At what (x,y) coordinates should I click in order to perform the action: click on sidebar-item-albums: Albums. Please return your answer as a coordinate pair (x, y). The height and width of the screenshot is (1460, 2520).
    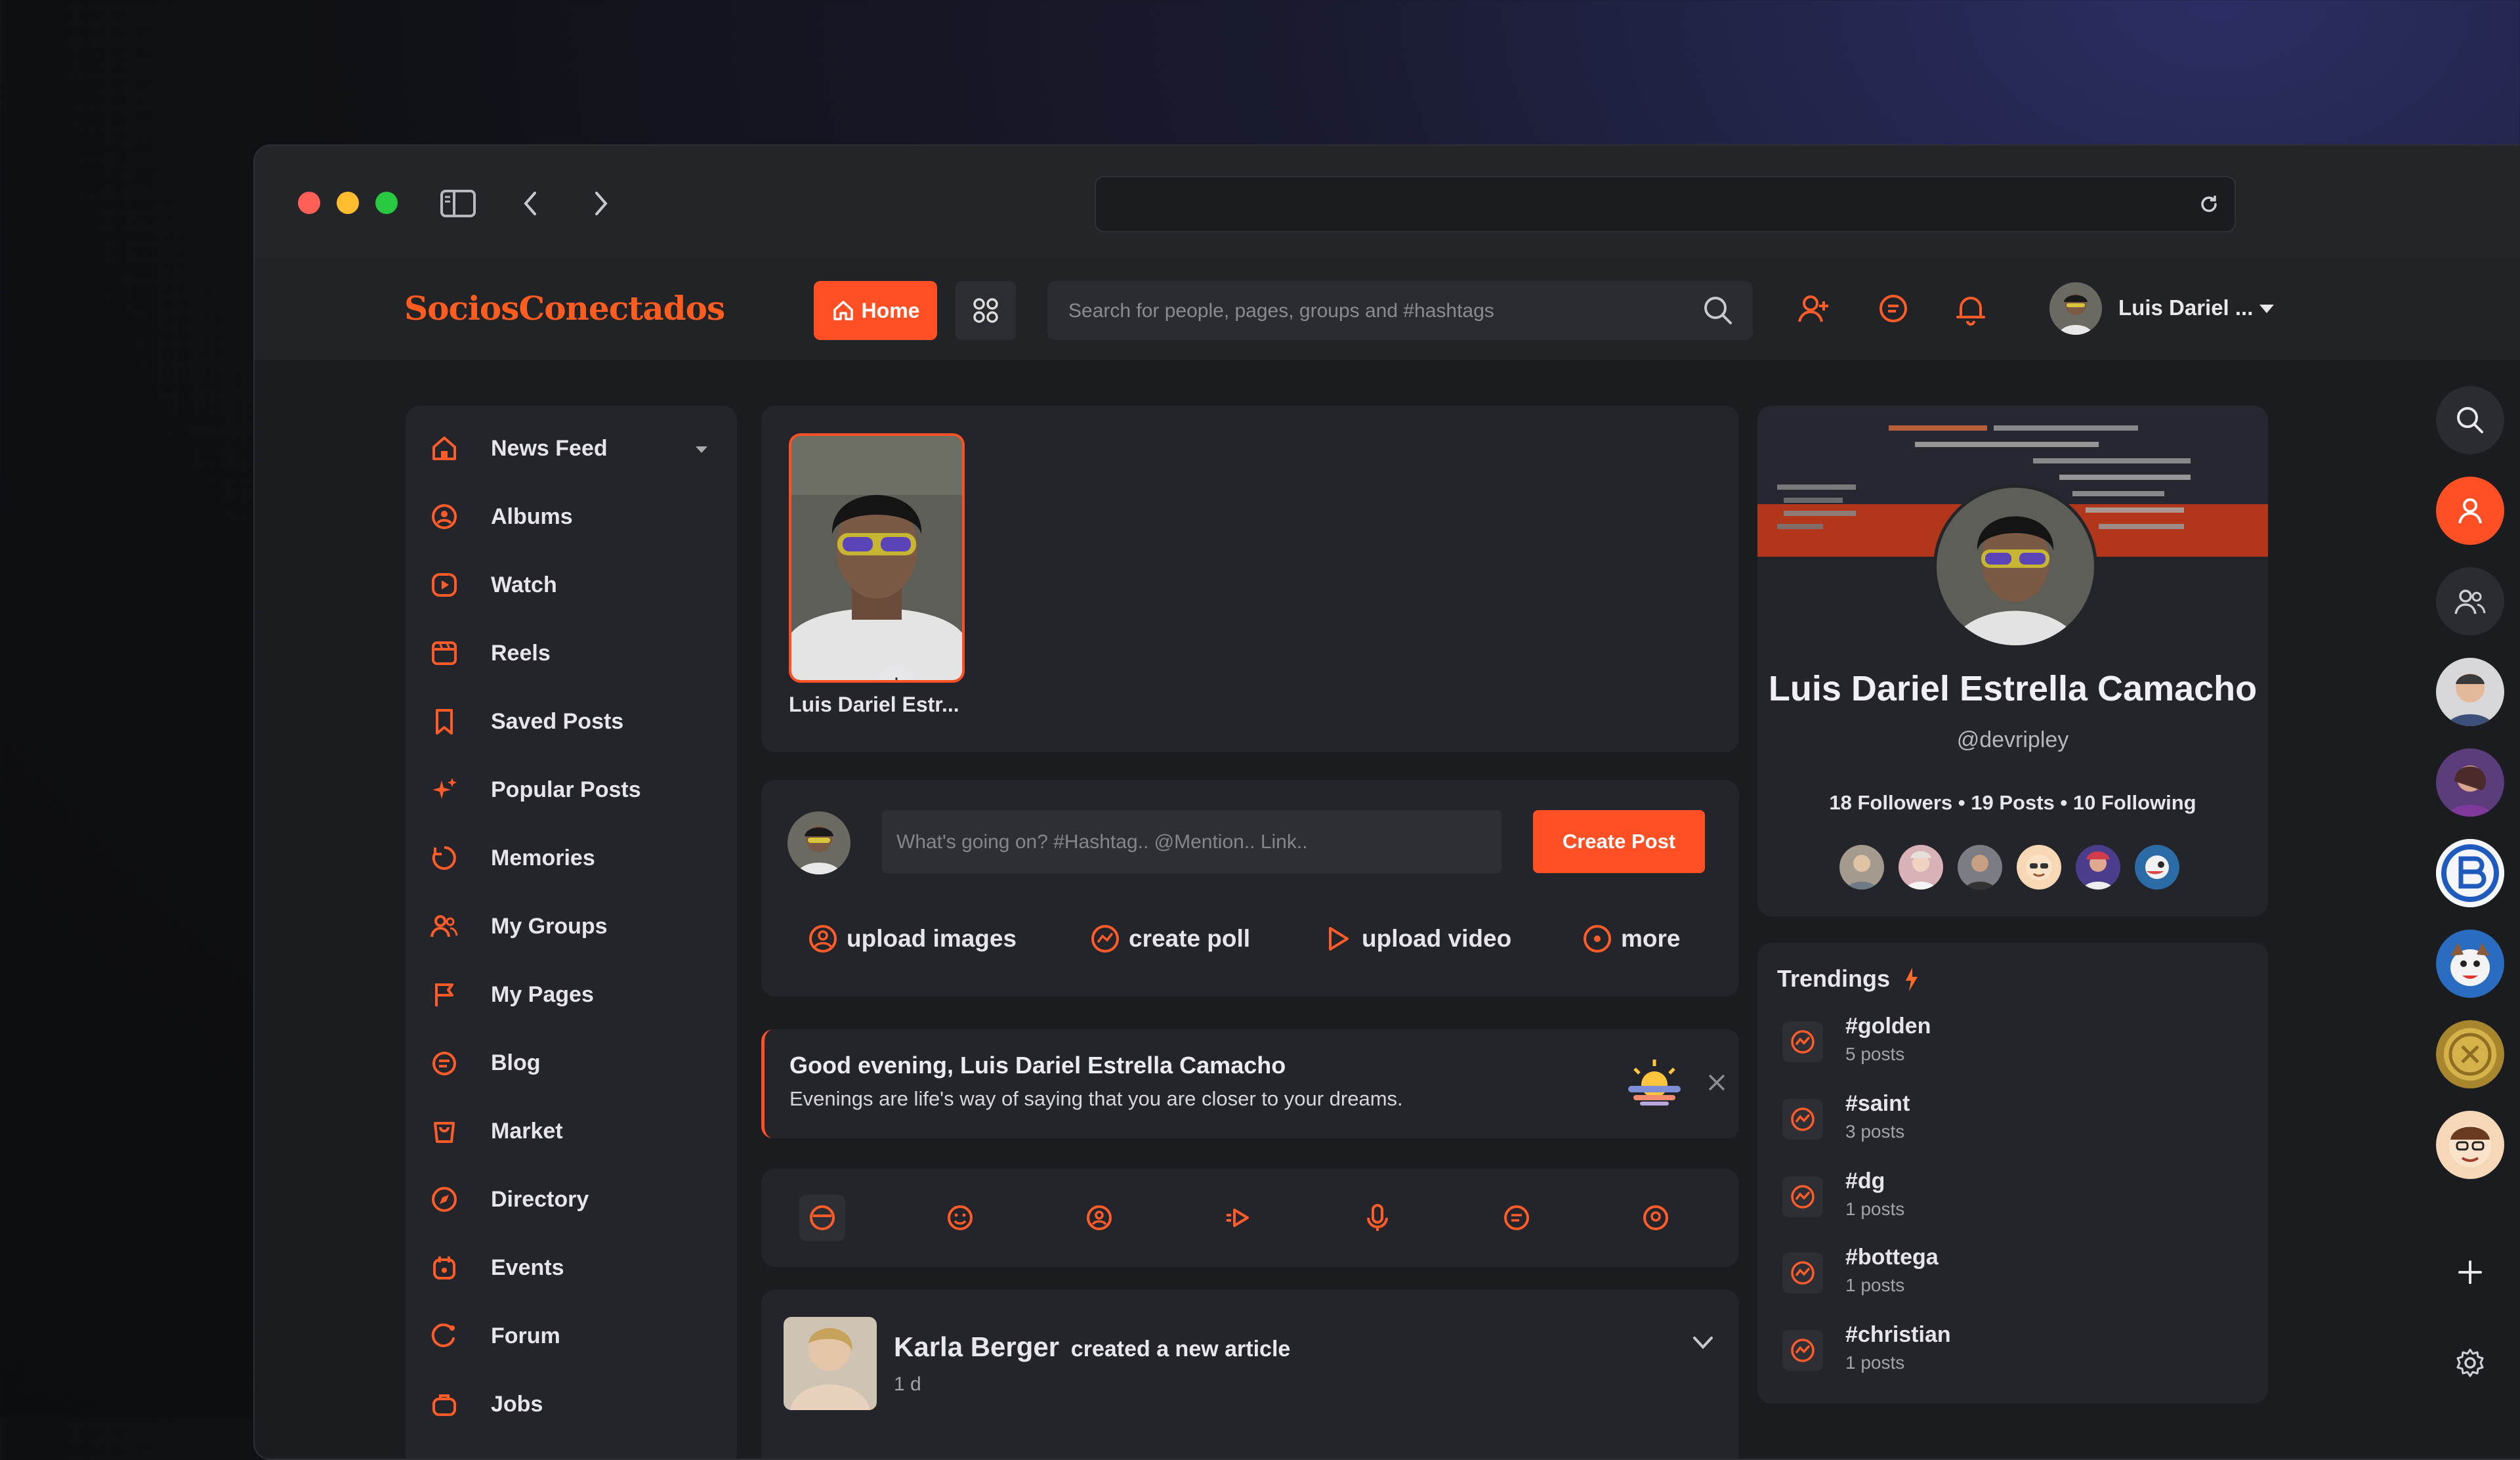
    Looking at the image, I should click on (569, 516).